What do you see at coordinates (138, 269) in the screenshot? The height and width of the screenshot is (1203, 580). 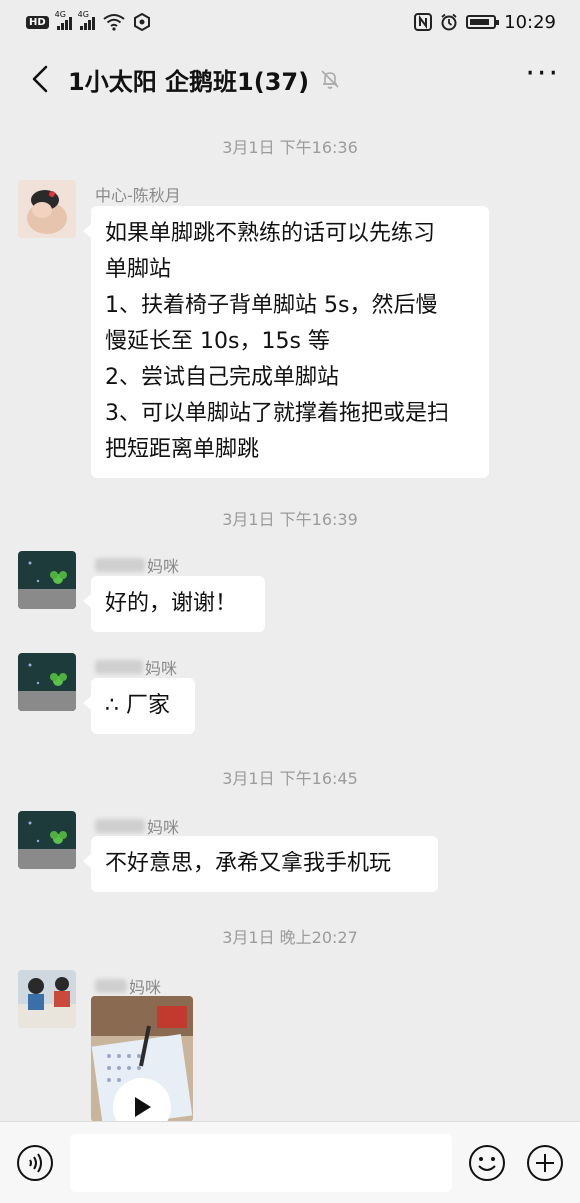 I see `message-line: 单脚站` at bounding box center [138, 269].